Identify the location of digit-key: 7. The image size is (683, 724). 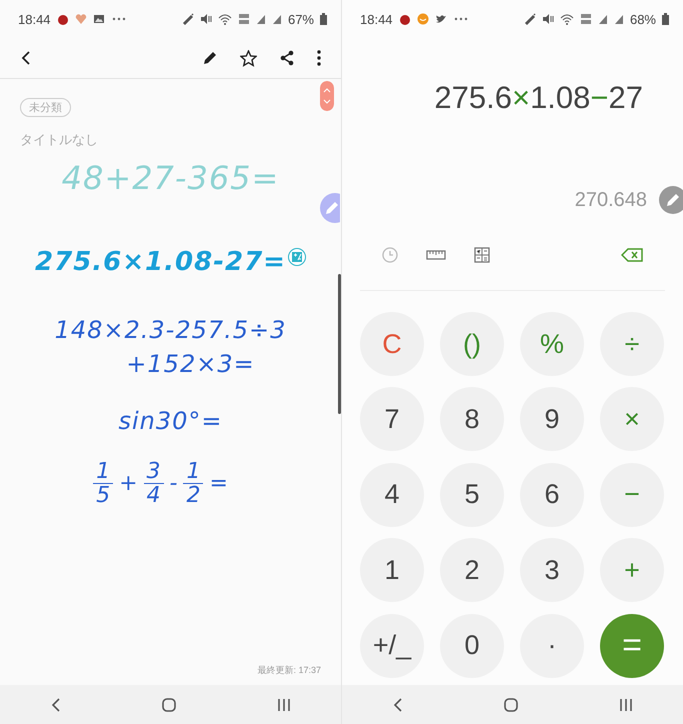
(392, 419).